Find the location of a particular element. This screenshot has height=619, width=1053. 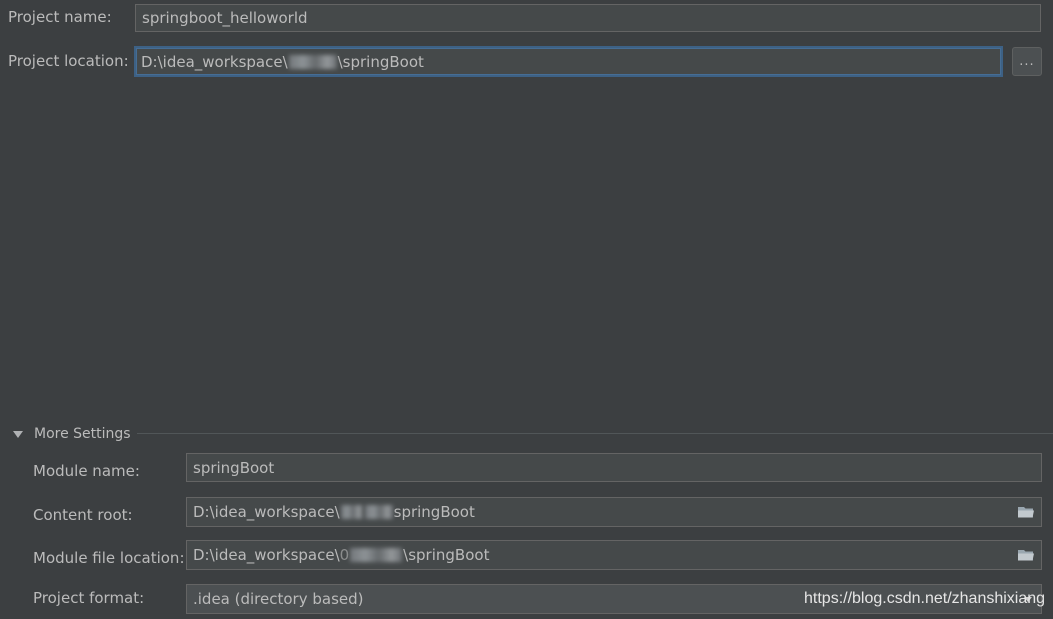

project-location-prefix: D:\idea_workspace\ is located at coordinates (214, 61).